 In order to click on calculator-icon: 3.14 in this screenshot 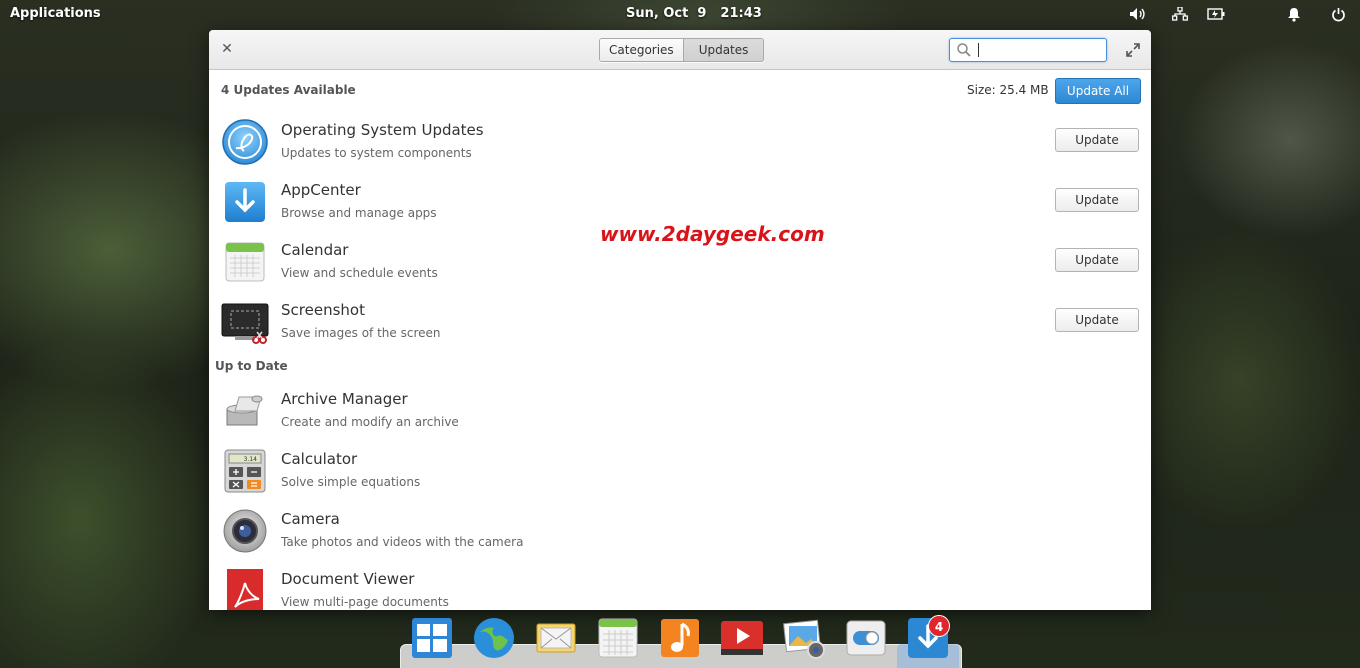, I will do `click(245, 471)`.